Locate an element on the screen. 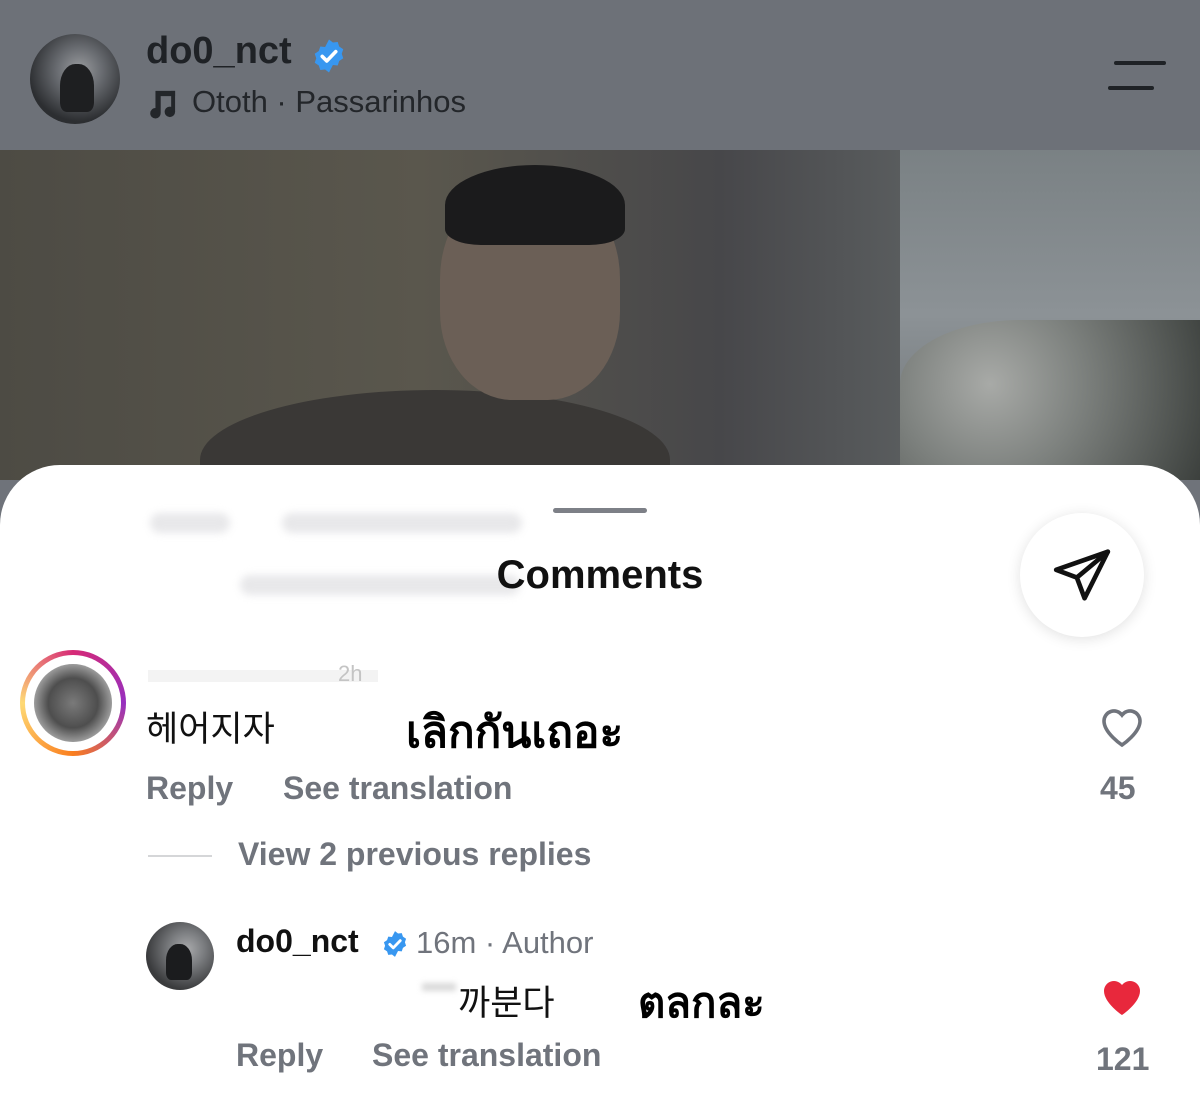  redacted-text is located at coordinates (439, 987).